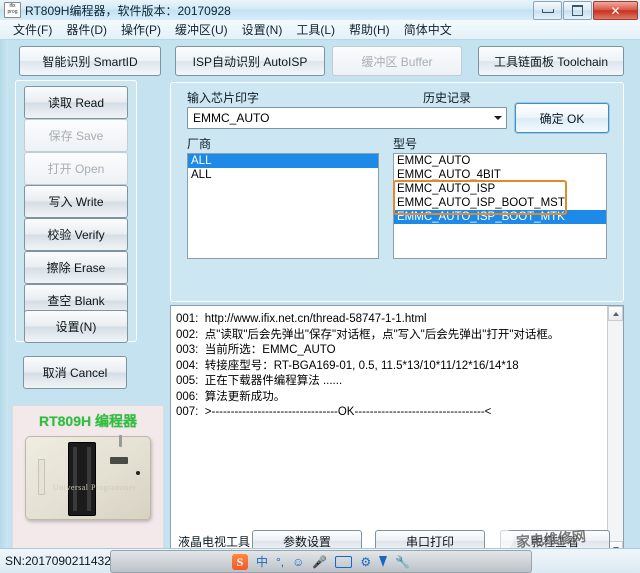 The image size is (640, 573). I want to click on microphone-icon: 🎤, so click(319, 562).